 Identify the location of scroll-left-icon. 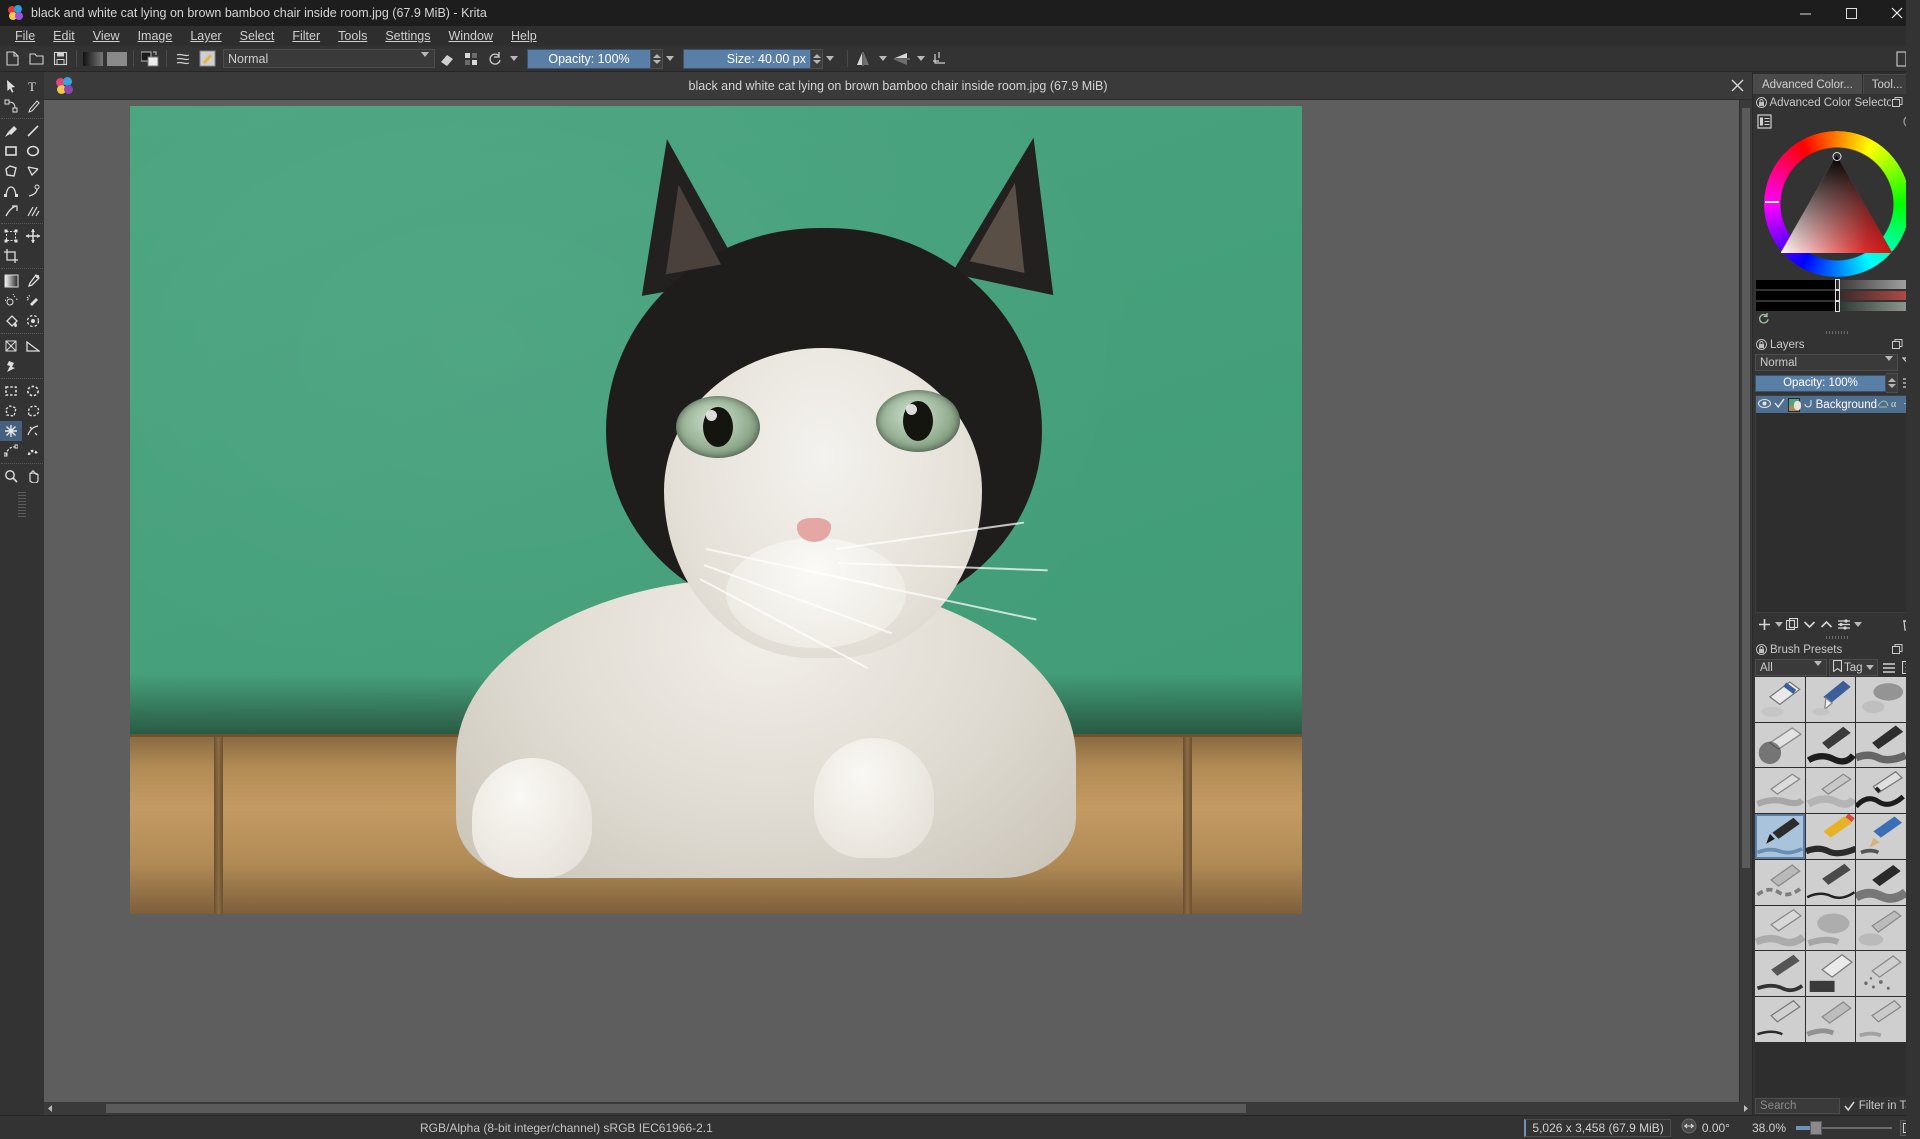
(50, 1108).